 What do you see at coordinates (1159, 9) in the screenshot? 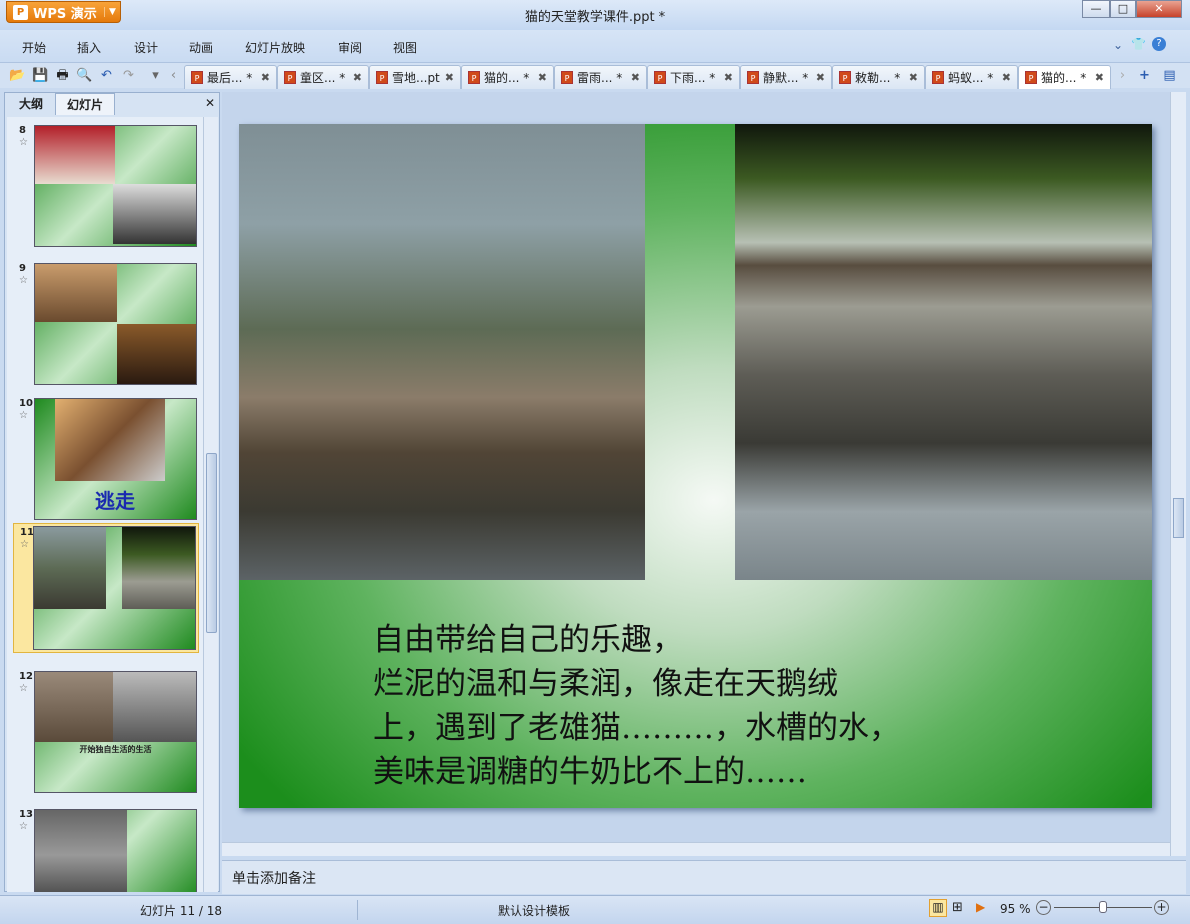
I see `close-button: ✕` at bounding box center [1159, 9].